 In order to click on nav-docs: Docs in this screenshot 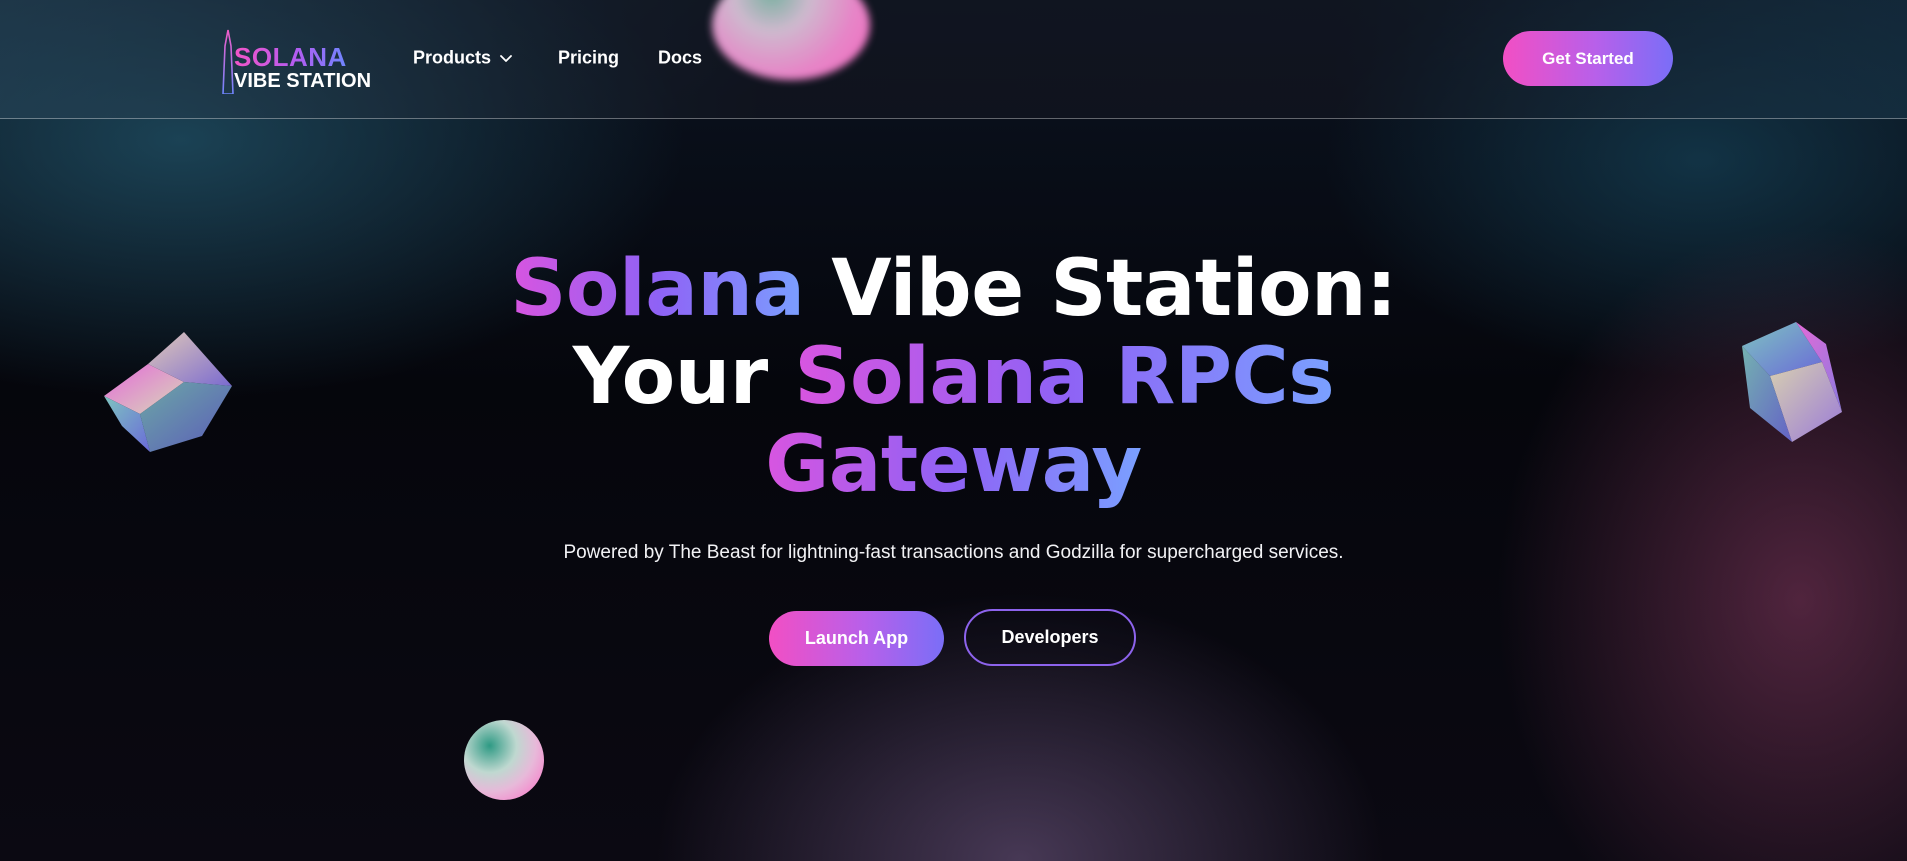, I will do `click(680, 58)`.